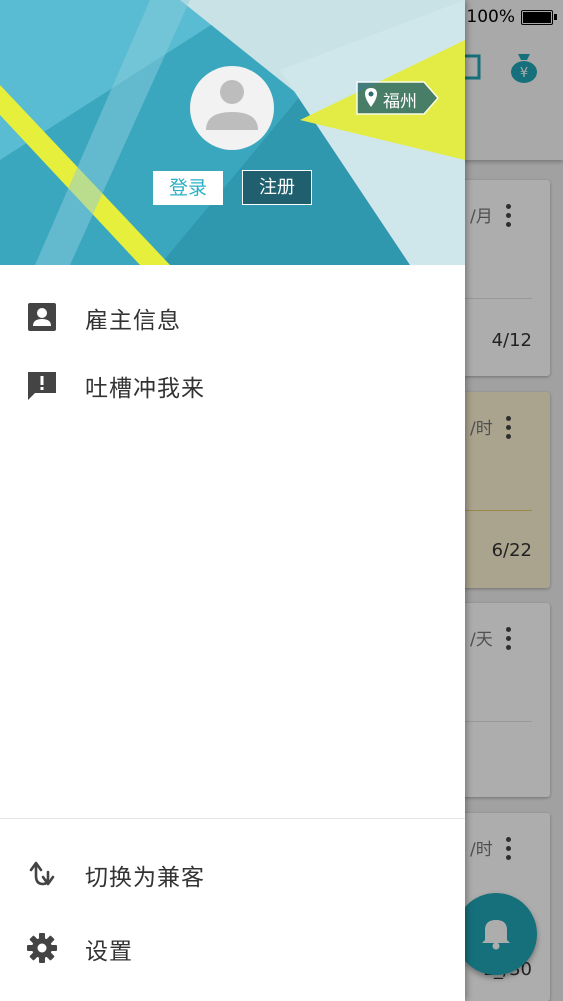 The image size is (563, 1001). Describe the element at coordinates (109, 952) in the screenshot. I see `menu-item-label: 设置` at that location.